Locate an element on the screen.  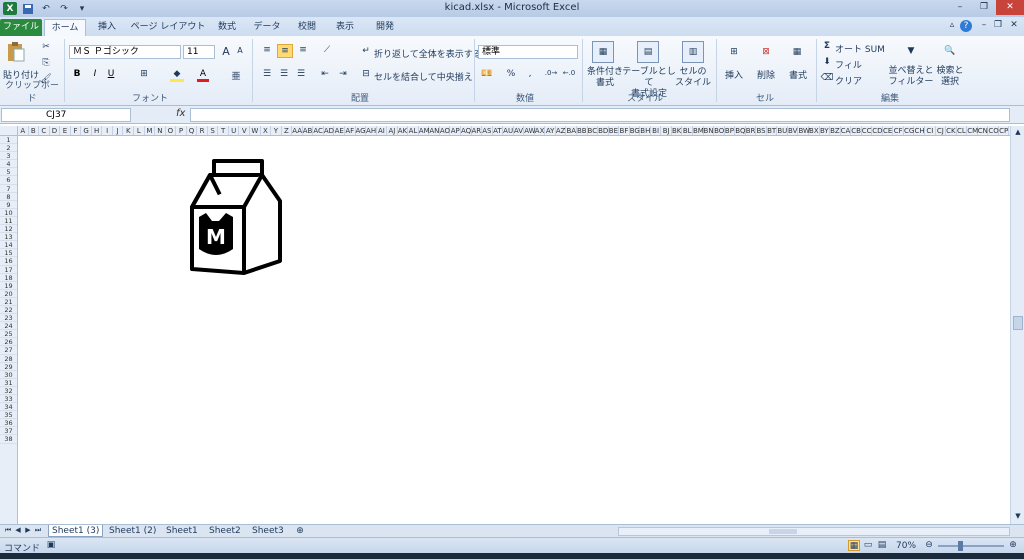
column-header: BH is located at coordinates (645, 130).